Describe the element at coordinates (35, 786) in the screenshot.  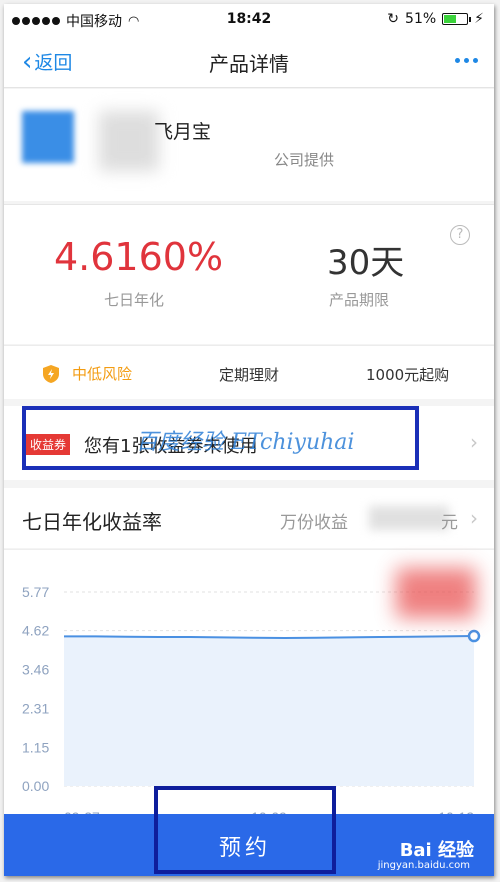
I see `y-tick-label: 0.00` at that location.